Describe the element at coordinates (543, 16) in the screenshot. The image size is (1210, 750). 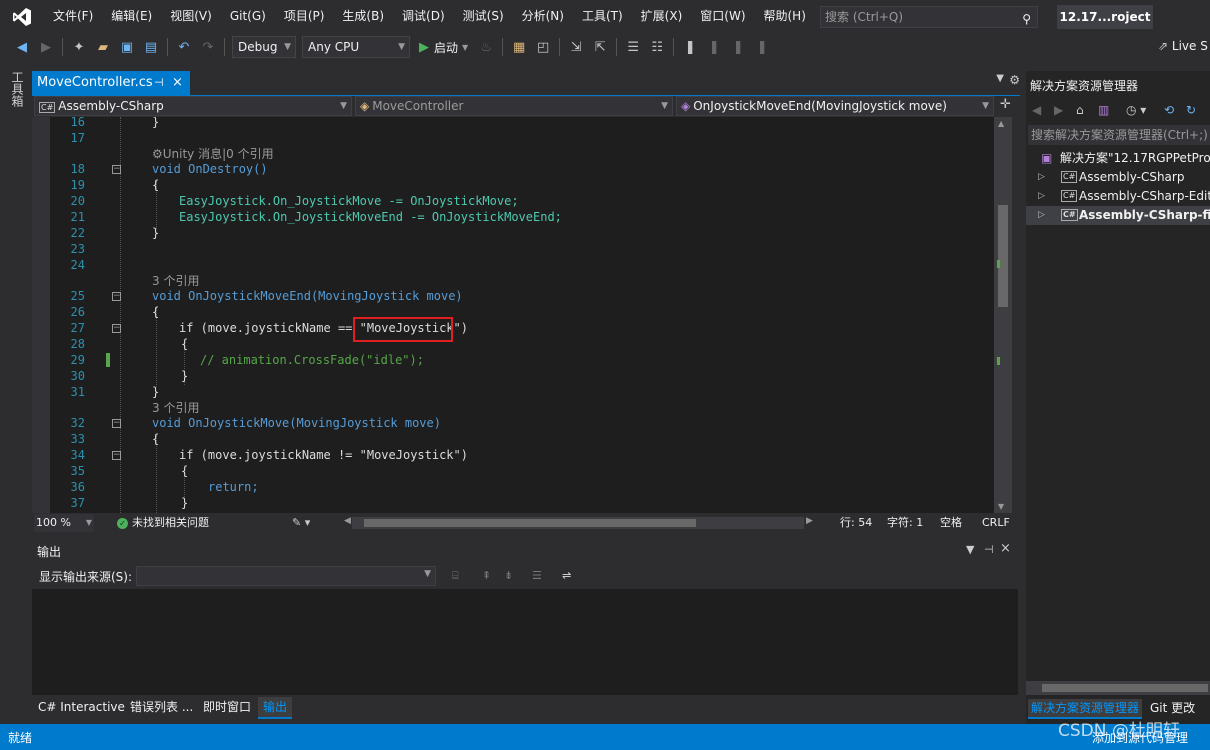
I see `menu-analyze: 分析(N)` at that location.